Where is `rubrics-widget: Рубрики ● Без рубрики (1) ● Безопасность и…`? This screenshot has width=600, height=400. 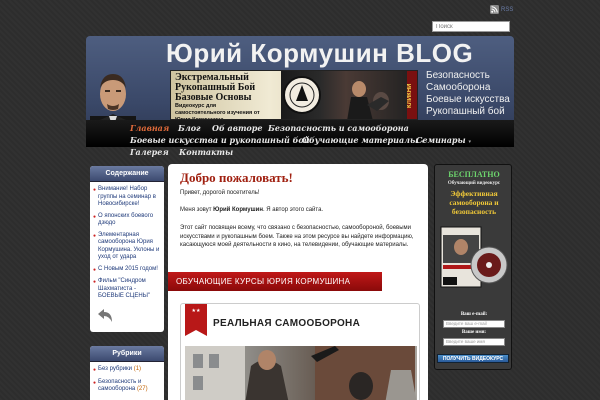
rubrics-widget: Рубрики ● Без рубрики (1) ● Безопасность и… is located at coordinates (127, 373).